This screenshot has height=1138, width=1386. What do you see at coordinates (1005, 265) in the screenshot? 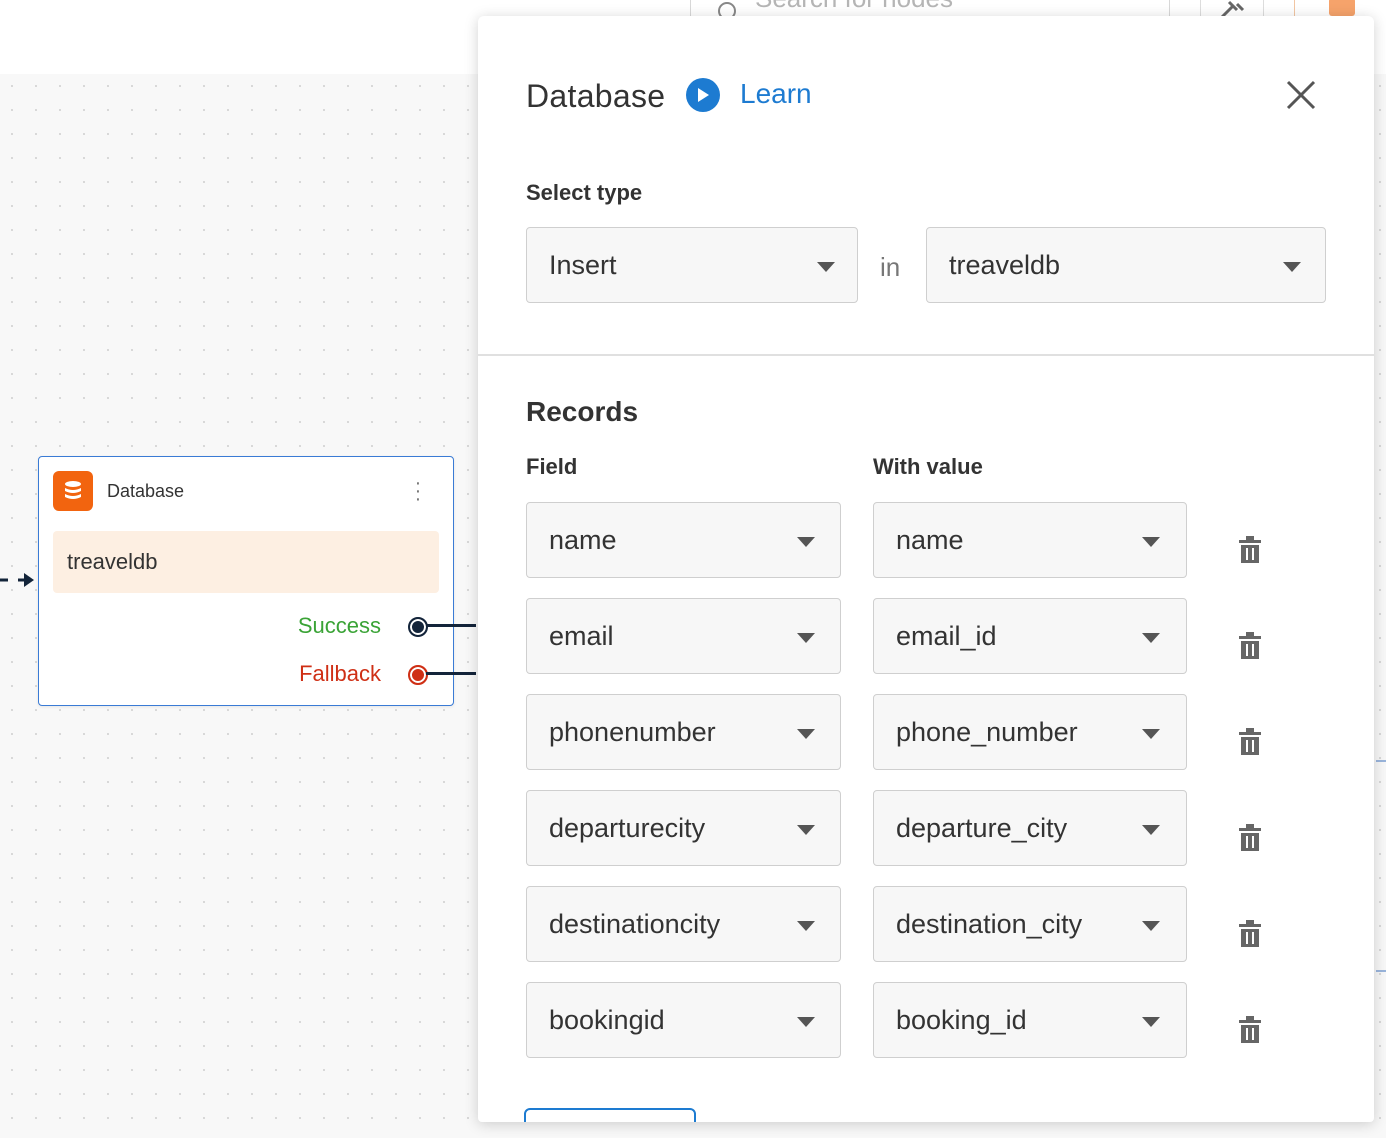
I see `database-select-value: treaveldb` at bounding box center [1005, 265].